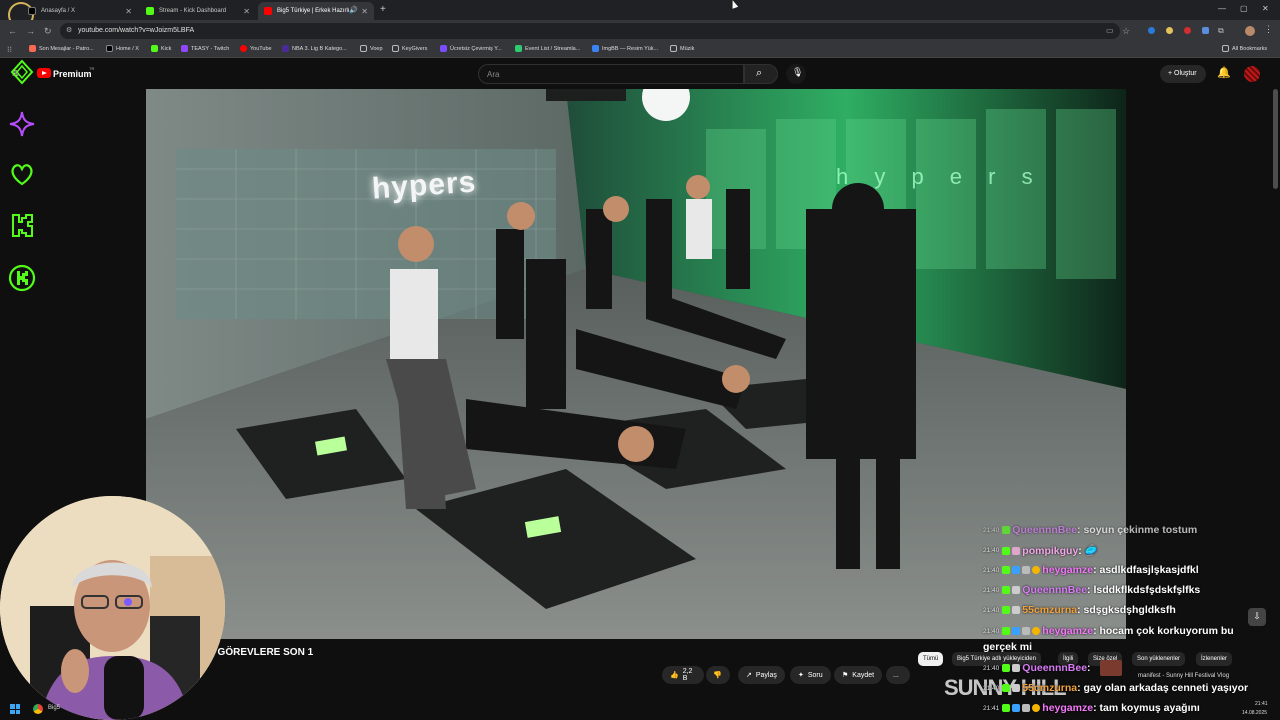  What do you see at coordinates (931, 659) in the screenshot?
I see `chip-all: Tümü` at bounding box center [931, 659].